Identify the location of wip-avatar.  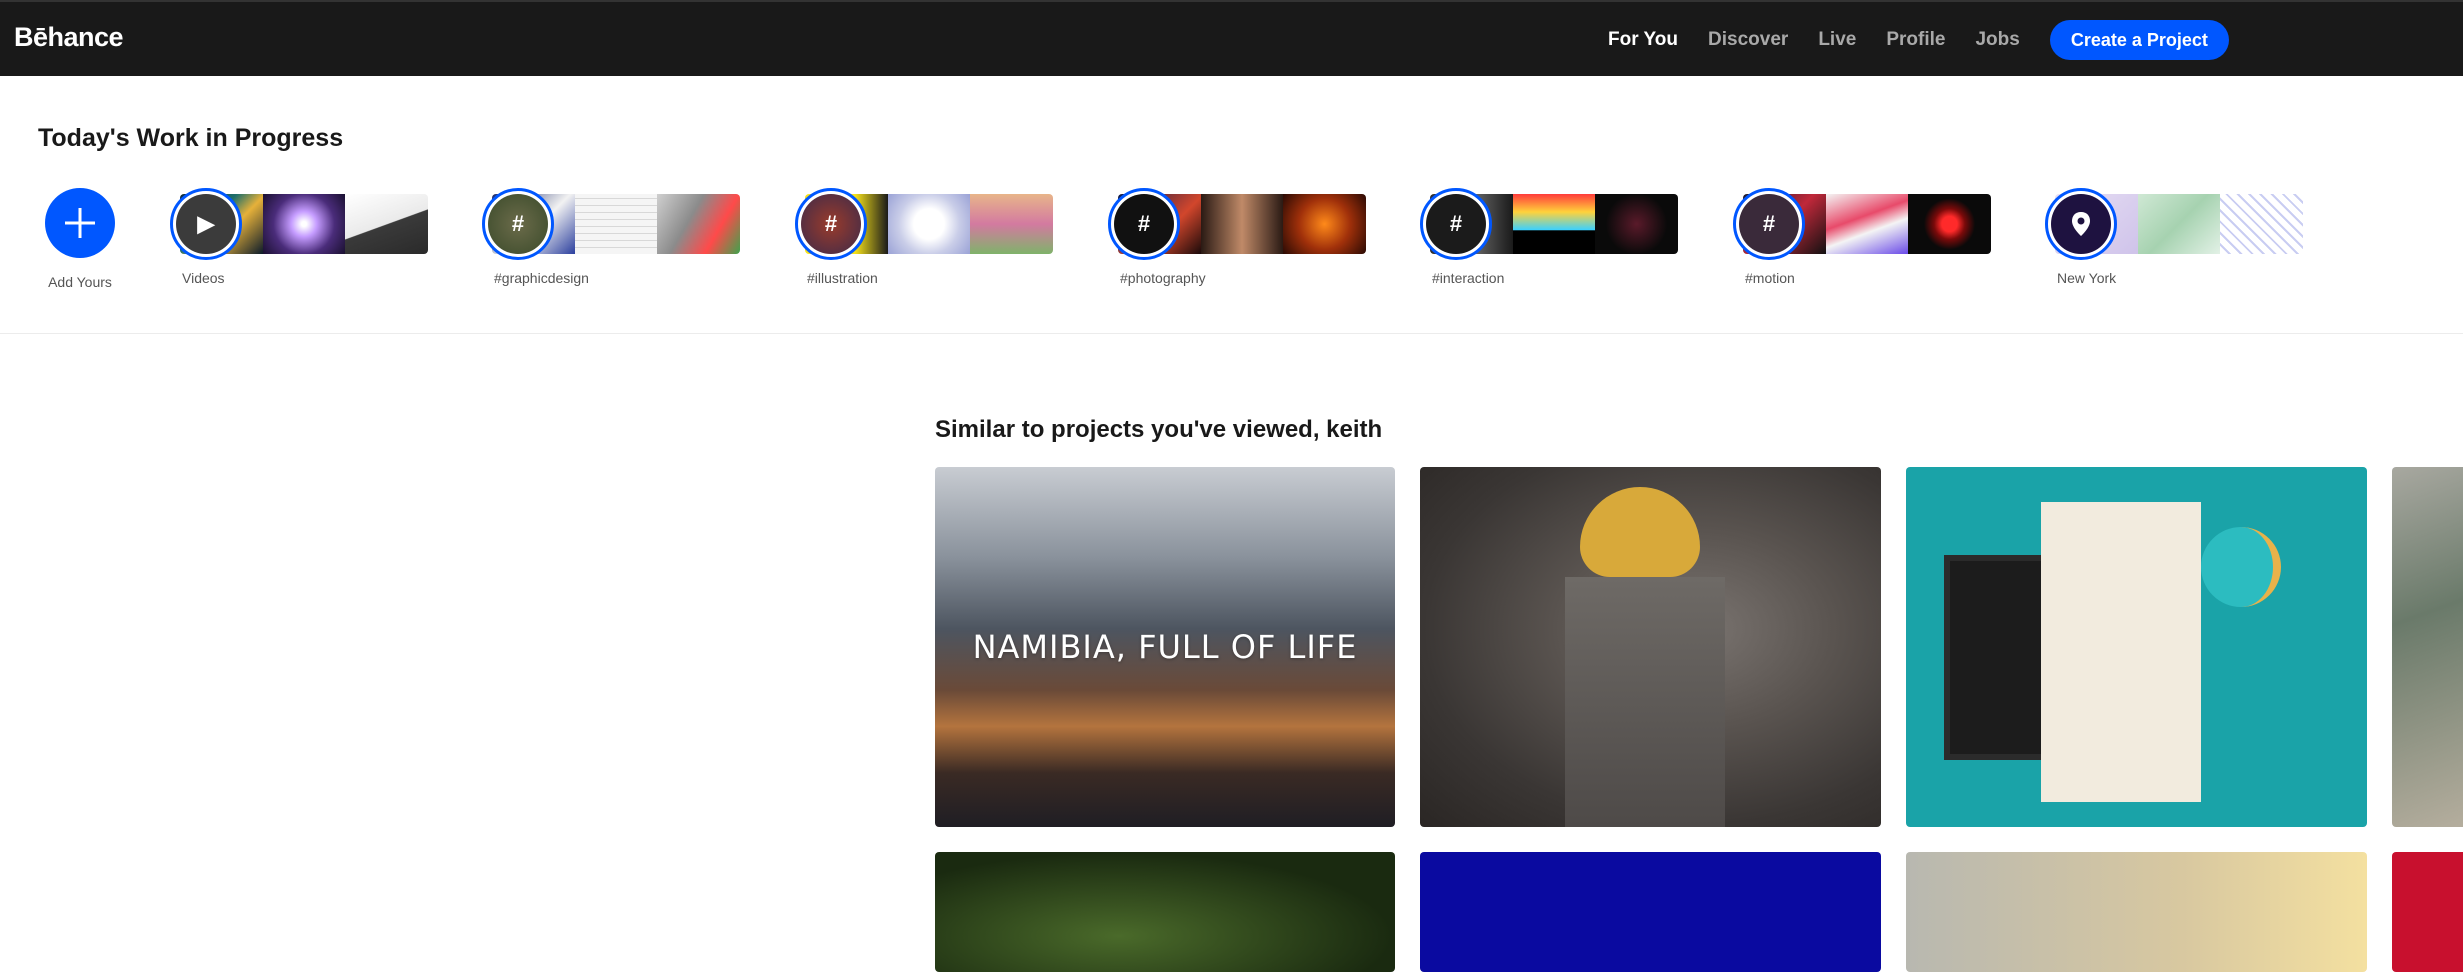
(2081, 224).